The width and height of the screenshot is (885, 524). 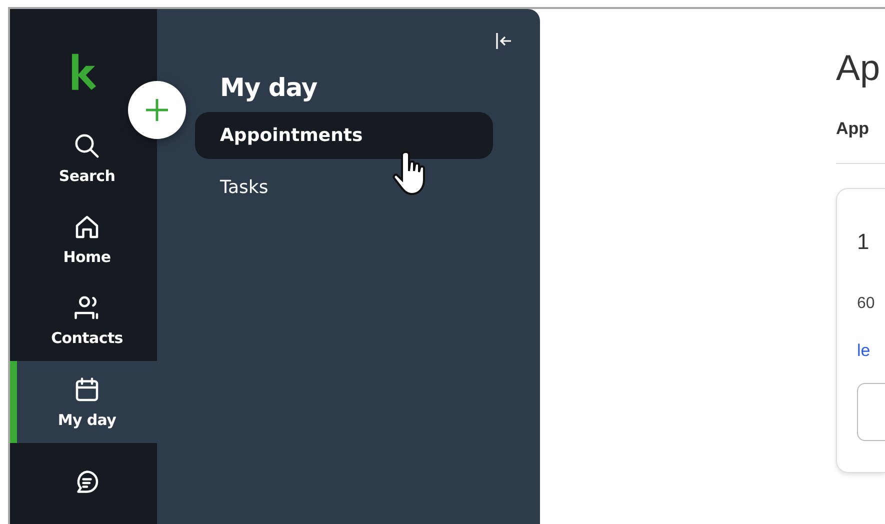 I want to click on plus-icon, so click(x=157, y=110).